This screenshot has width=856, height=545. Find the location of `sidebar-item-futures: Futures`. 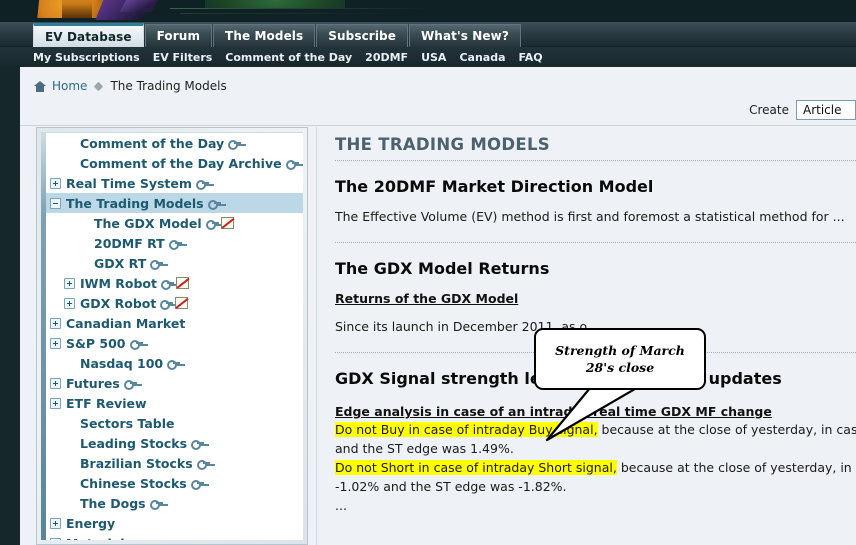

sidebar-item-futures: Futures is located at coordinates (174, 383).